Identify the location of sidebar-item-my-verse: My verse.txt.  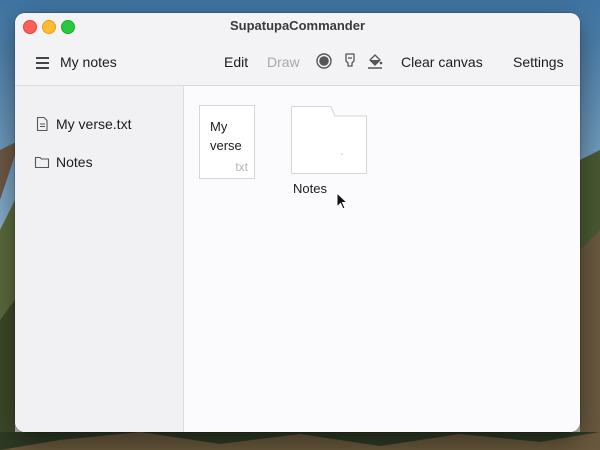
(82, 124).